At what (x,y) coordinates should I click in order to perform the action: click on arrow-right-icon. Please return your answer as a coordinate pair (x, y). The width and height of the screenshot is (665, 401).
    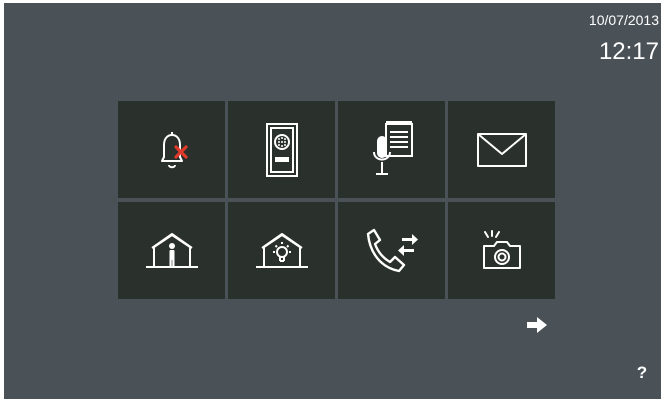
    Looking at the image, I should click on (537, 325).